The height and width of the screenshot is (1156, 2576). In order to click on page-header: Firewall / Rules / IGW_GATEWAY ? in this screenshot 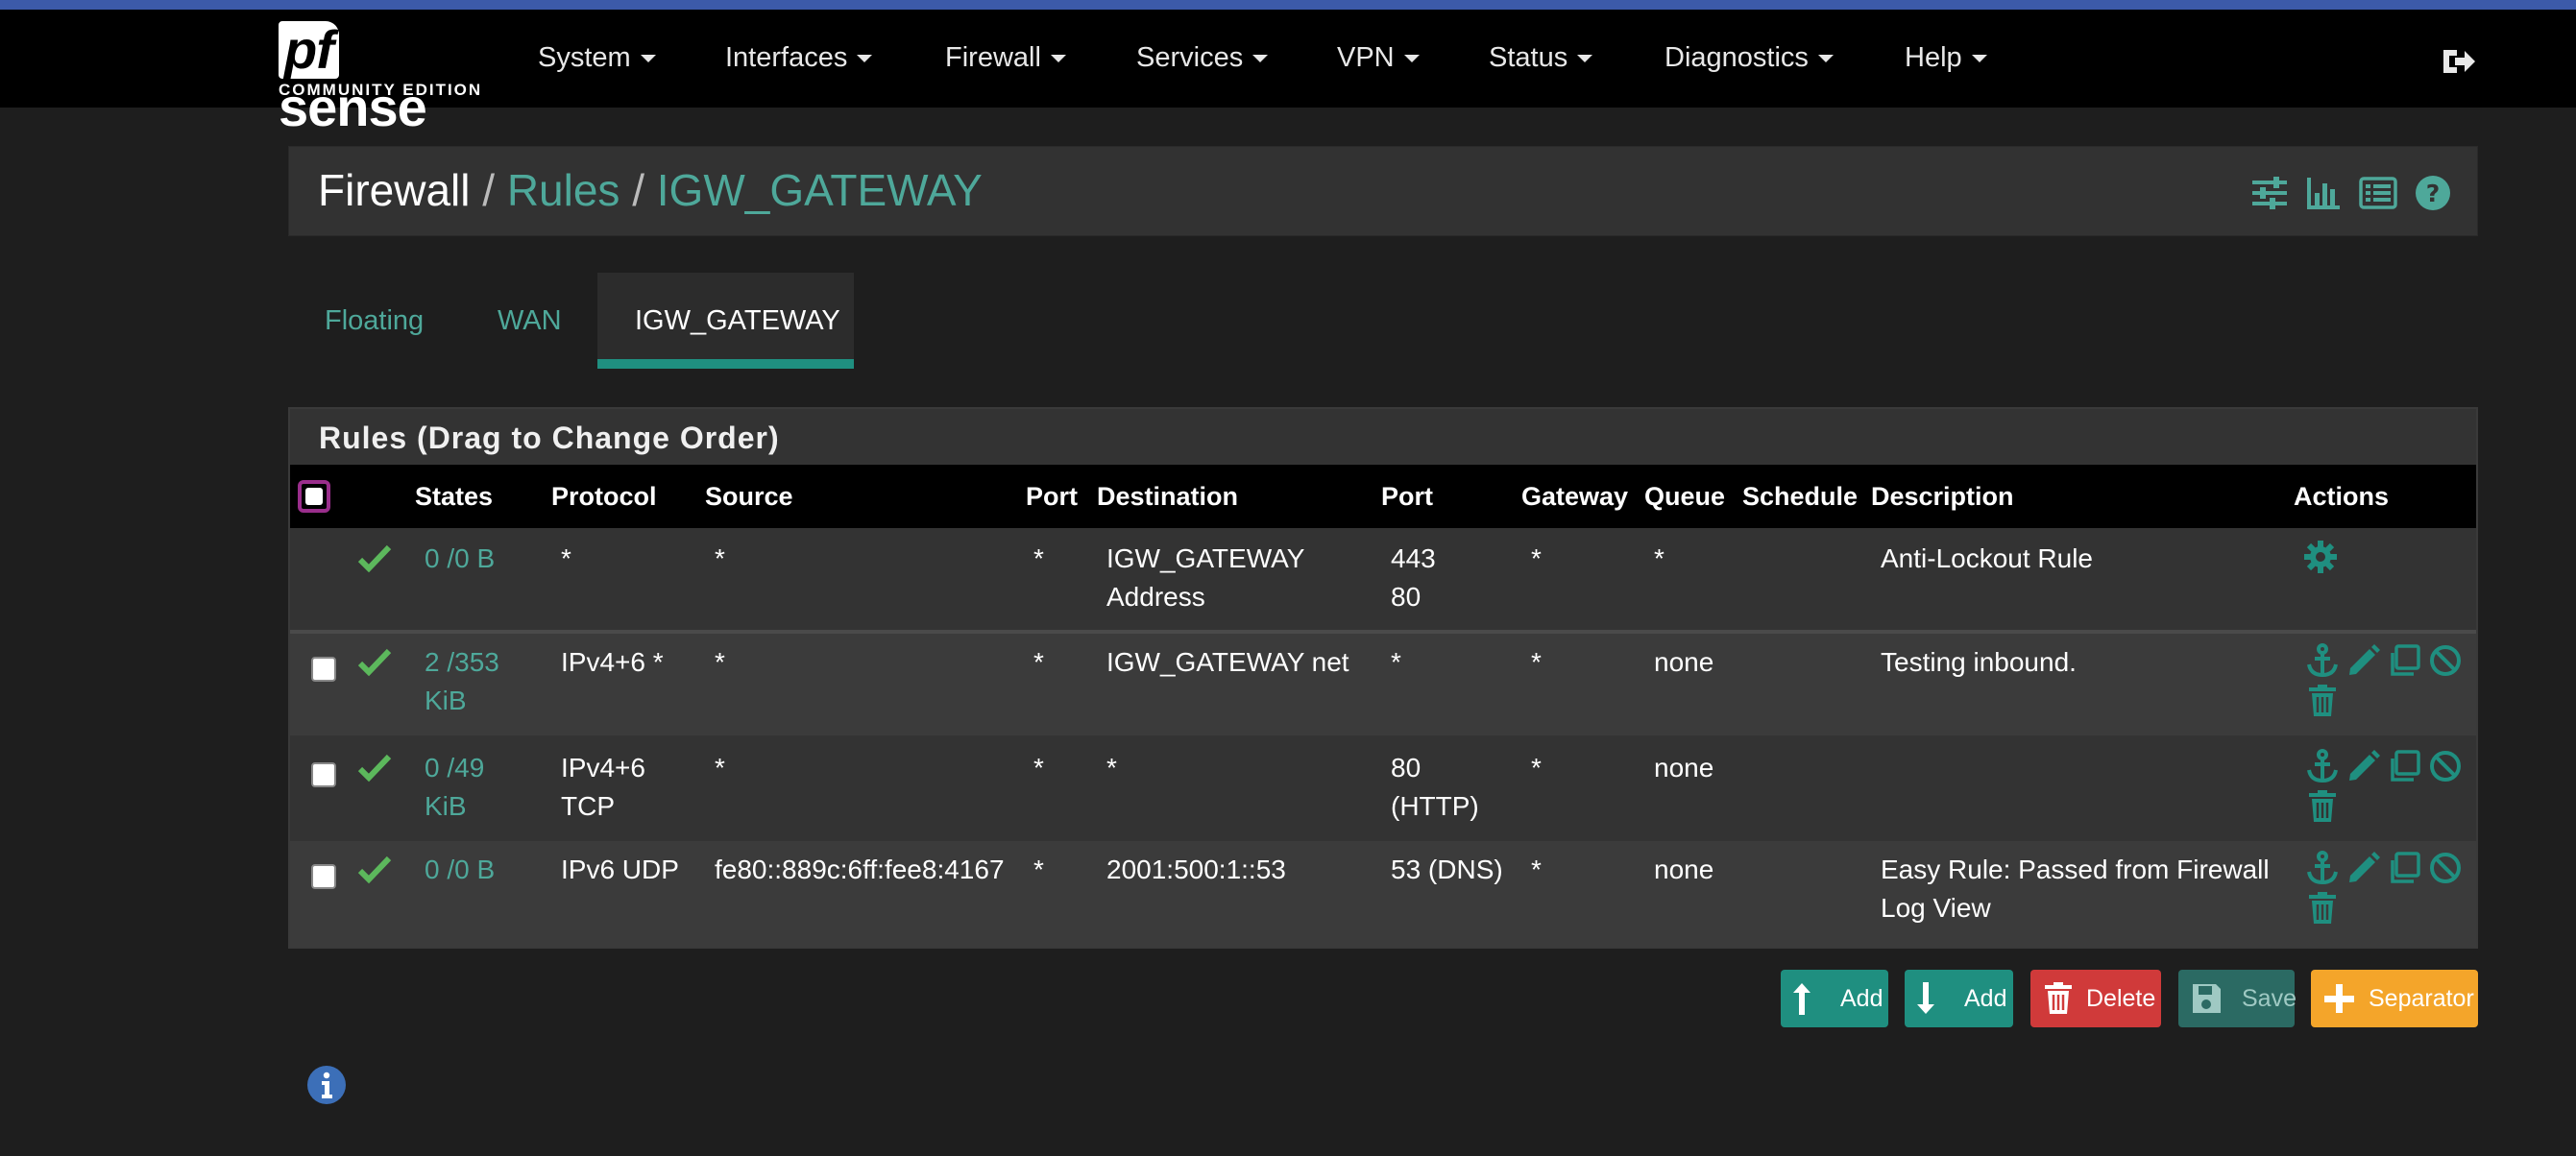, I will do `click(1383, 191)`.